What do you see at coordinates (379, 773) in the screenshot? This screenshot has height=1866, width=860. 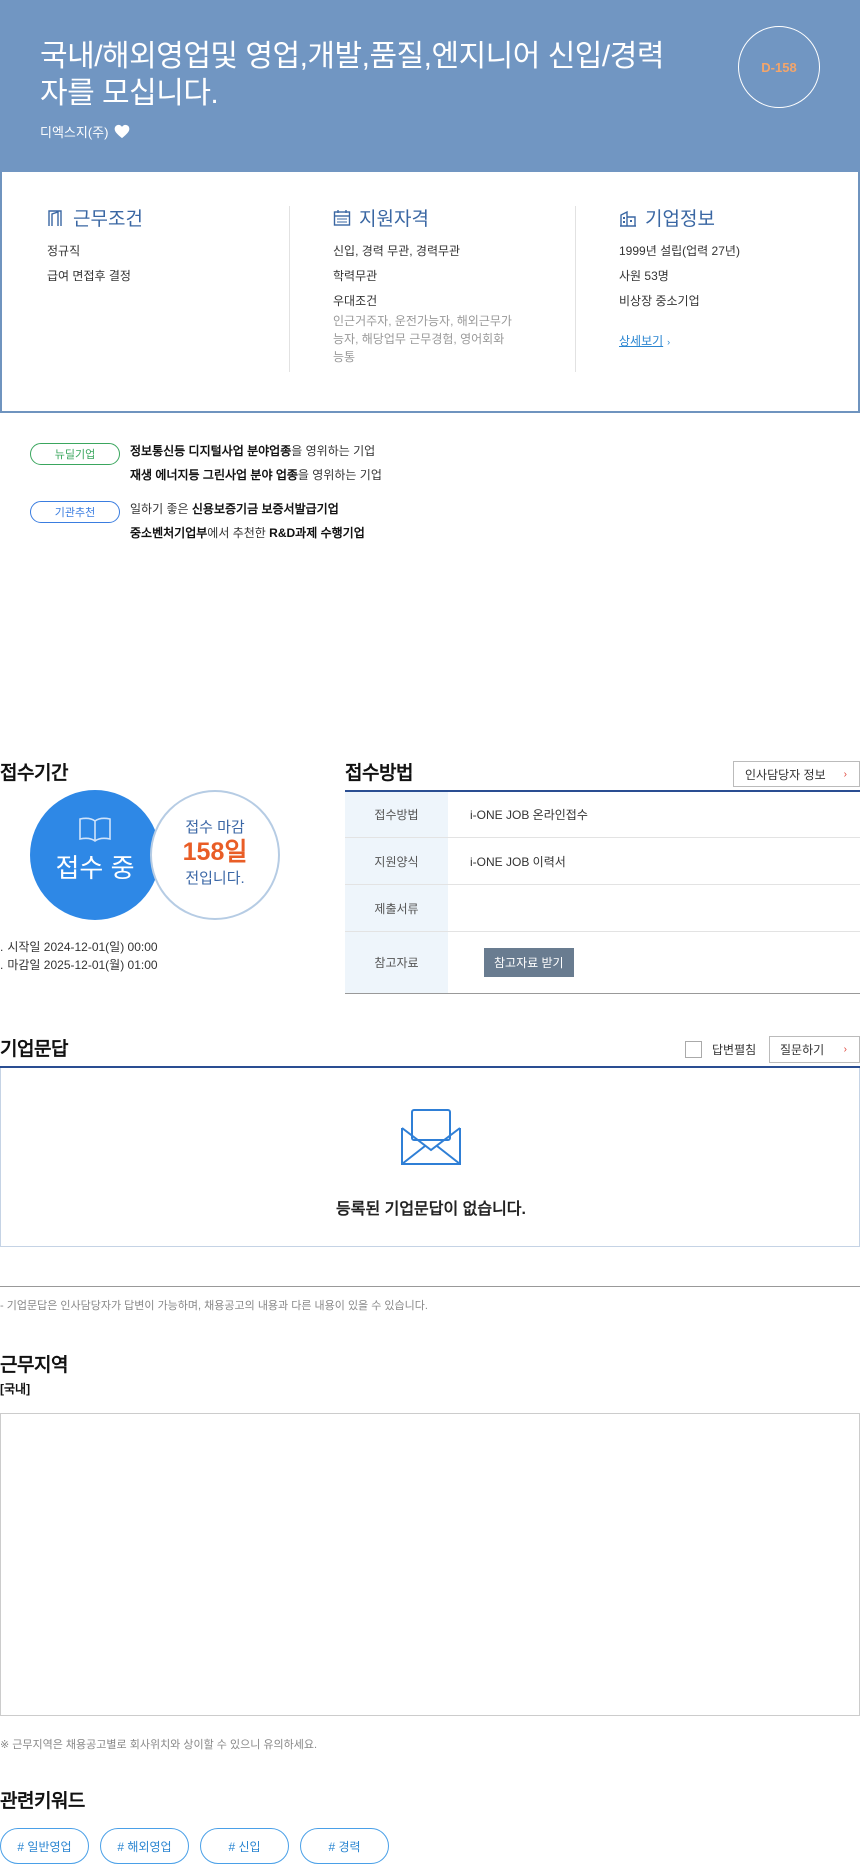 I see `apply-method-heading: 접수방법` at bounding box center [379, 773].